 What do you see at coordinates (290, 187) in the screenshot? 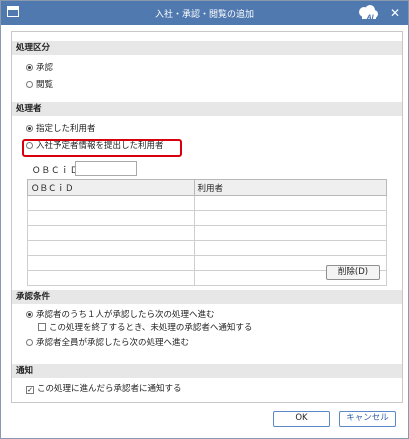
I see `column-header-user: 利用者` at bounding box center [290, 187].